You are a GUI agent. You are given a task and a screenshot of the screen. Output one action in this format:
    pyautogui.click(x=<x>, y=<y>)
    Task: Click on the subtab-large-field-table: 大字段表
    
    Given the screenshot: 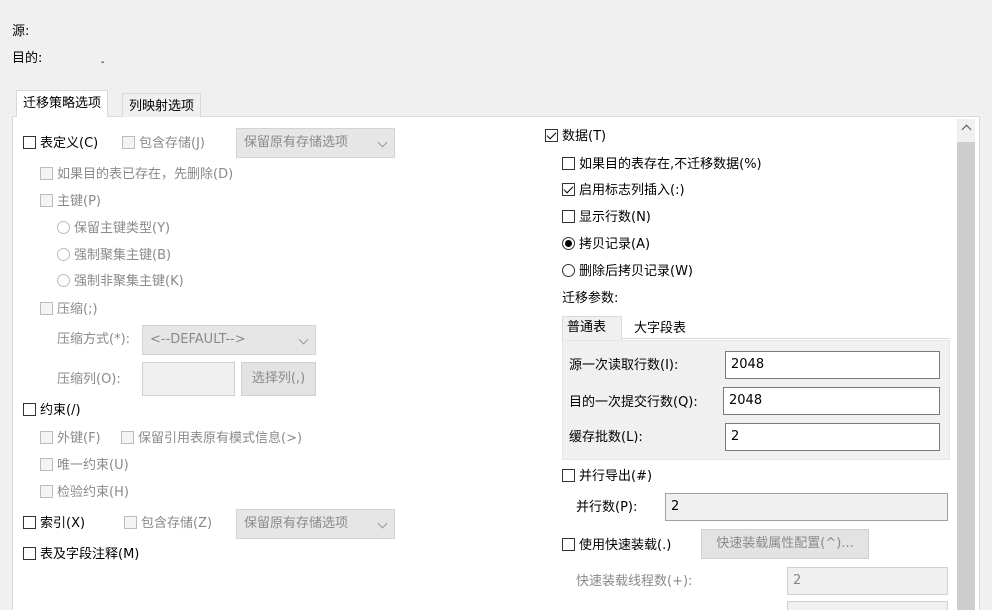 What is the action you would take?
    pyautogui.click(x=660, y=329)
    